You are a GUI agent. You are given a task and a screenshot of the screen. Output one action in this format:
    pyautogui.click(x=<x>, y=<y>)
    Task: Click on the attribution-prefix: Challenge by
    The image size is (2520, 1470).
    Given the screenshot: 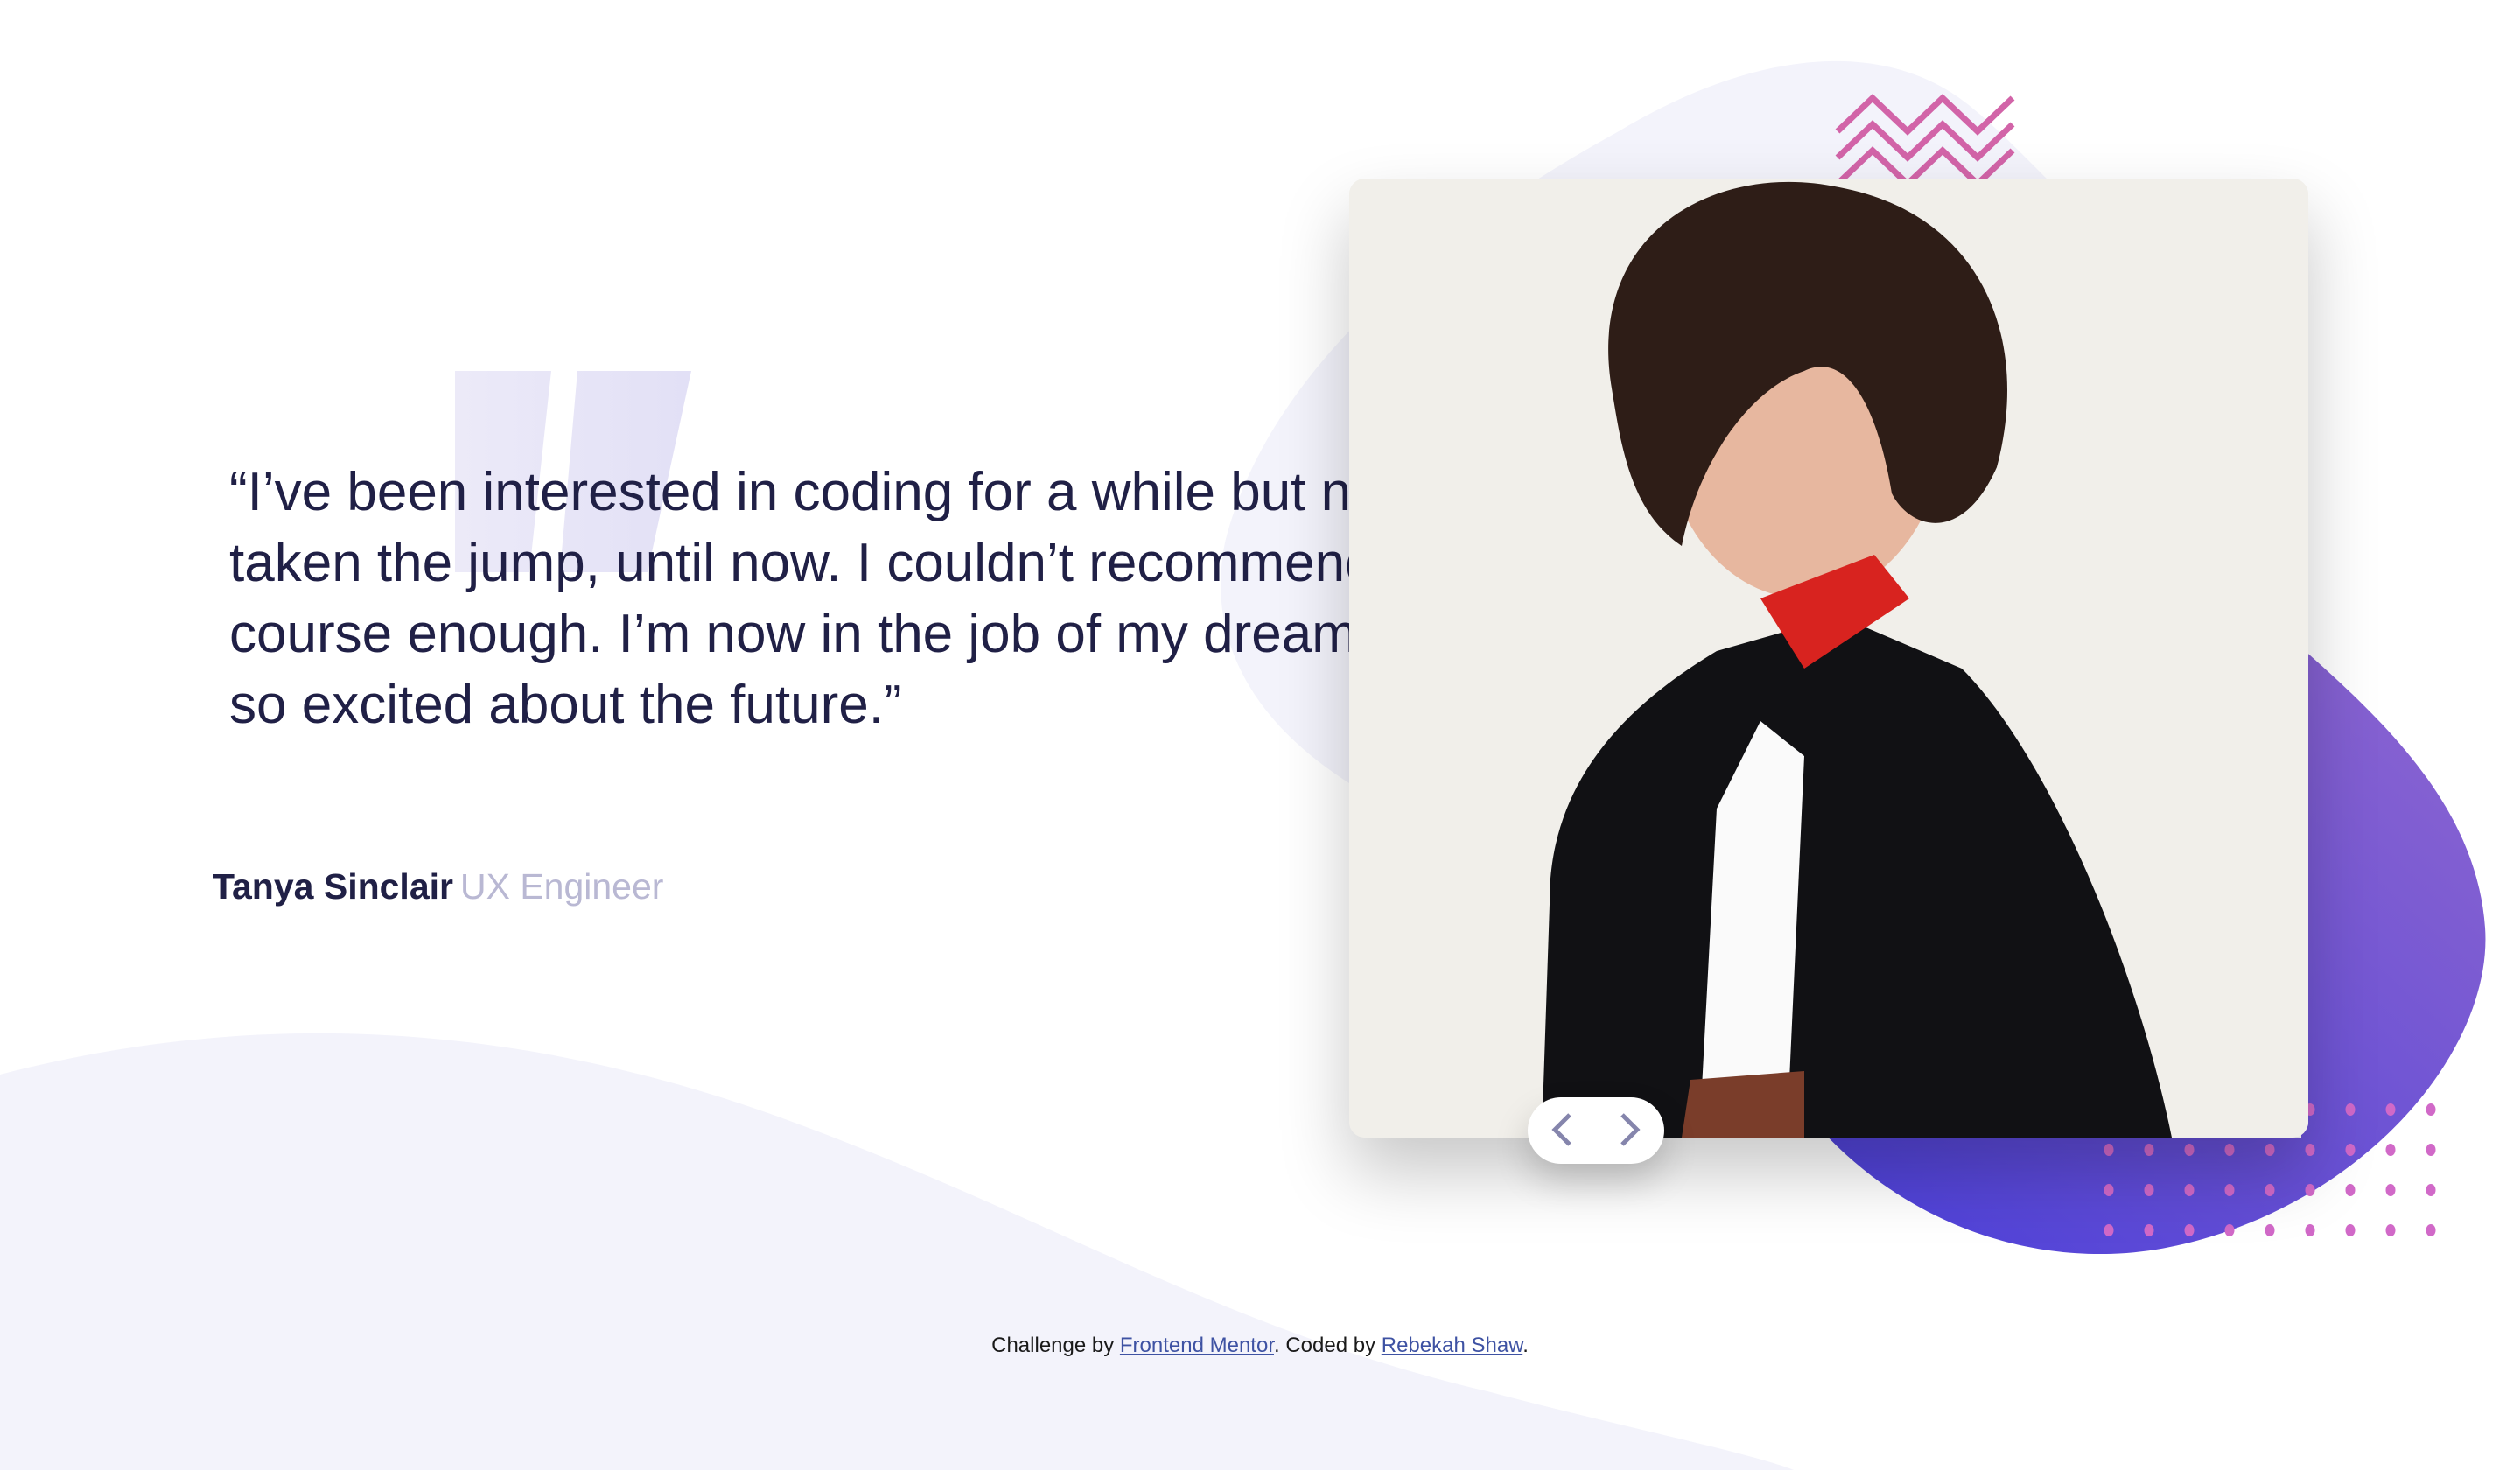 What is the action you would take?
    pyautogui.click(x=1055, y=1345)
    